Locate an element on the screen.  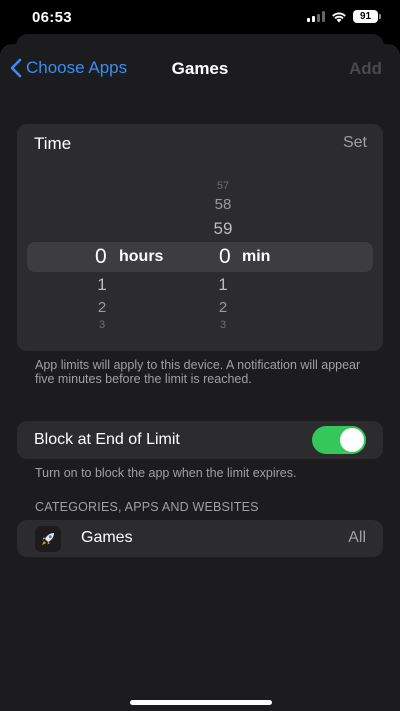
selected-minutes: 0 is located at coordinates (225, 257).